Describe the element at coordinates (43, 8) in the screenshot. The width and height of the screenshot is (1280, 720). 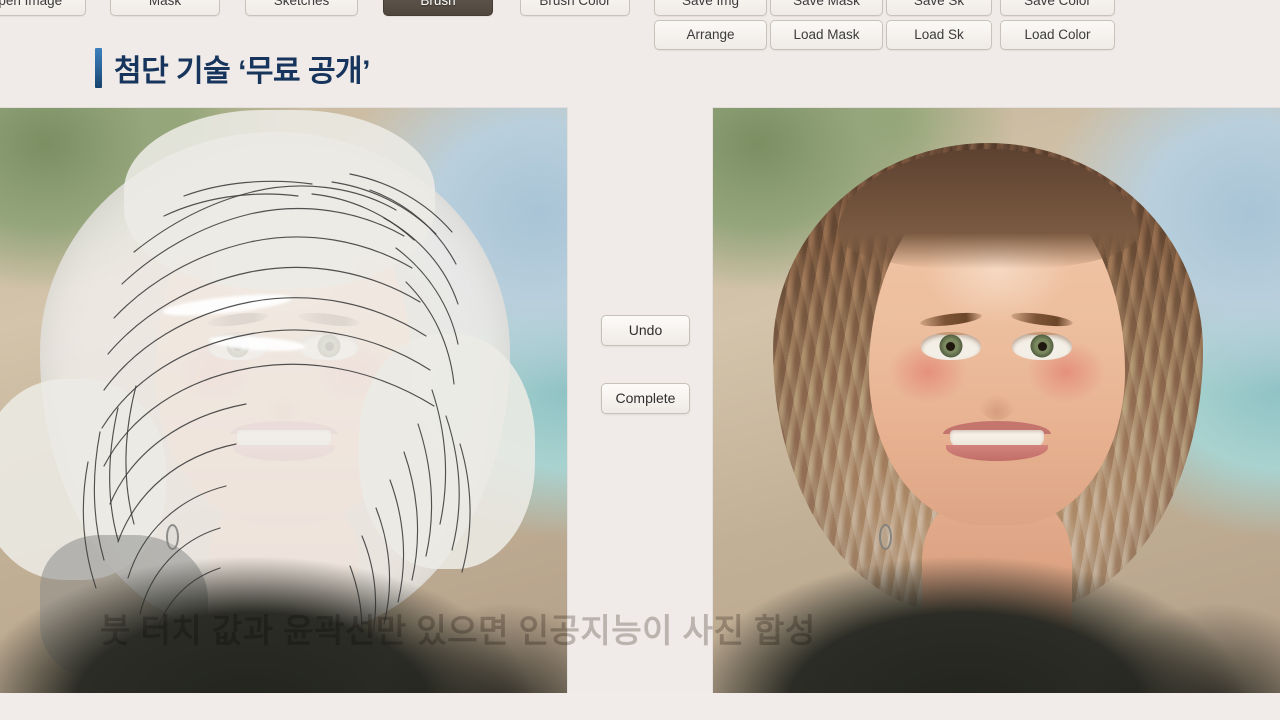
I see `open-image-button: Open Image` at that location.